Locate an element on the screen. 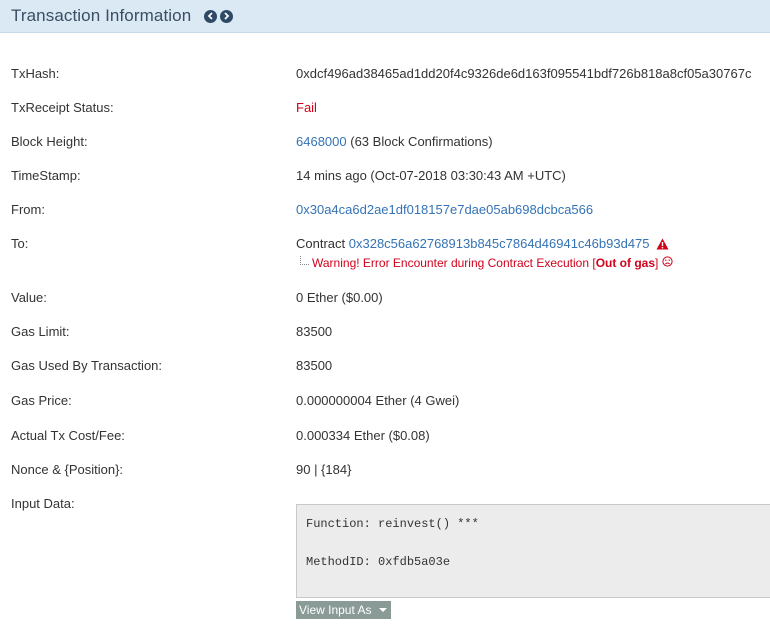  txhash-label: TxHash: is located at coordinates (35, 73).